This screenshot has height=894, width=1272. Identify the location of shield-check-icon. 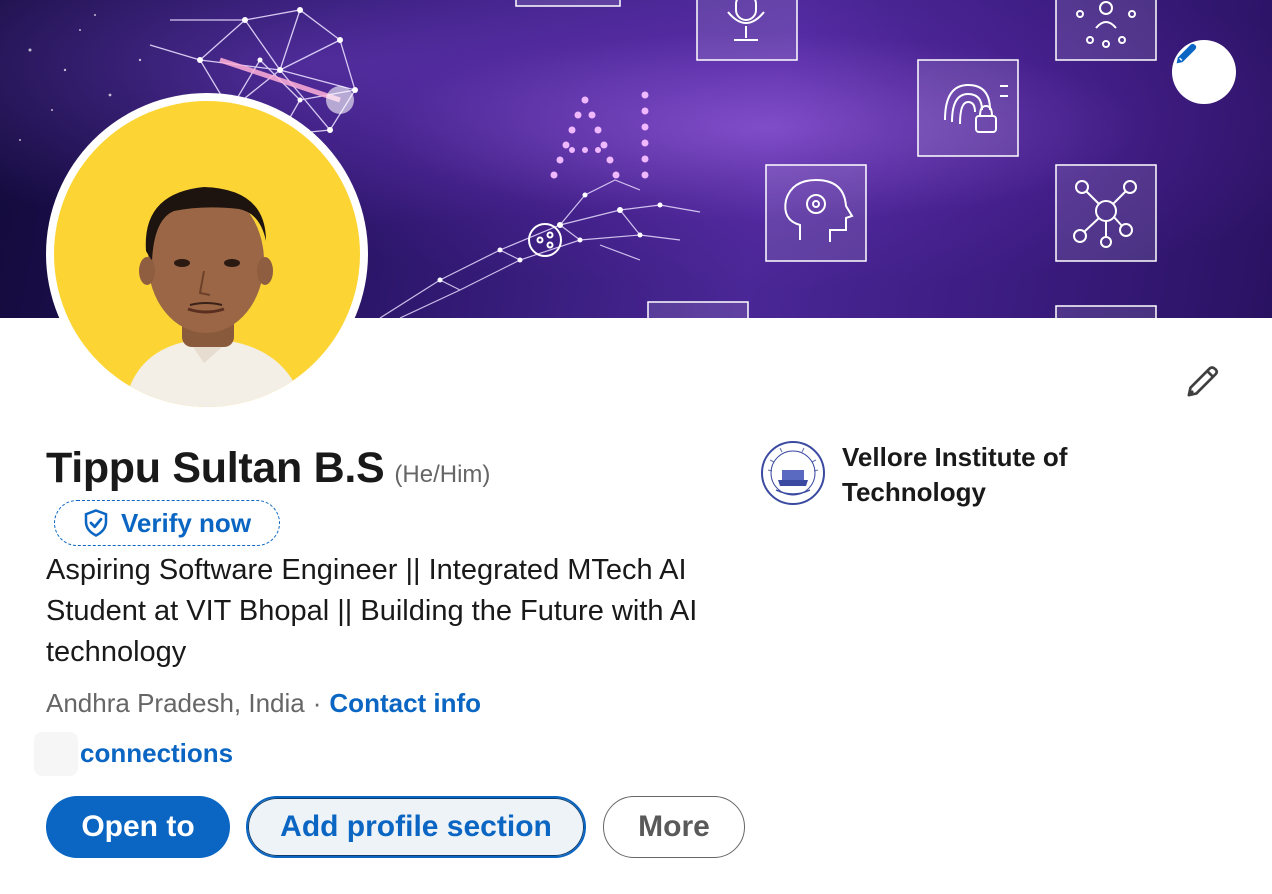
(96, 523).